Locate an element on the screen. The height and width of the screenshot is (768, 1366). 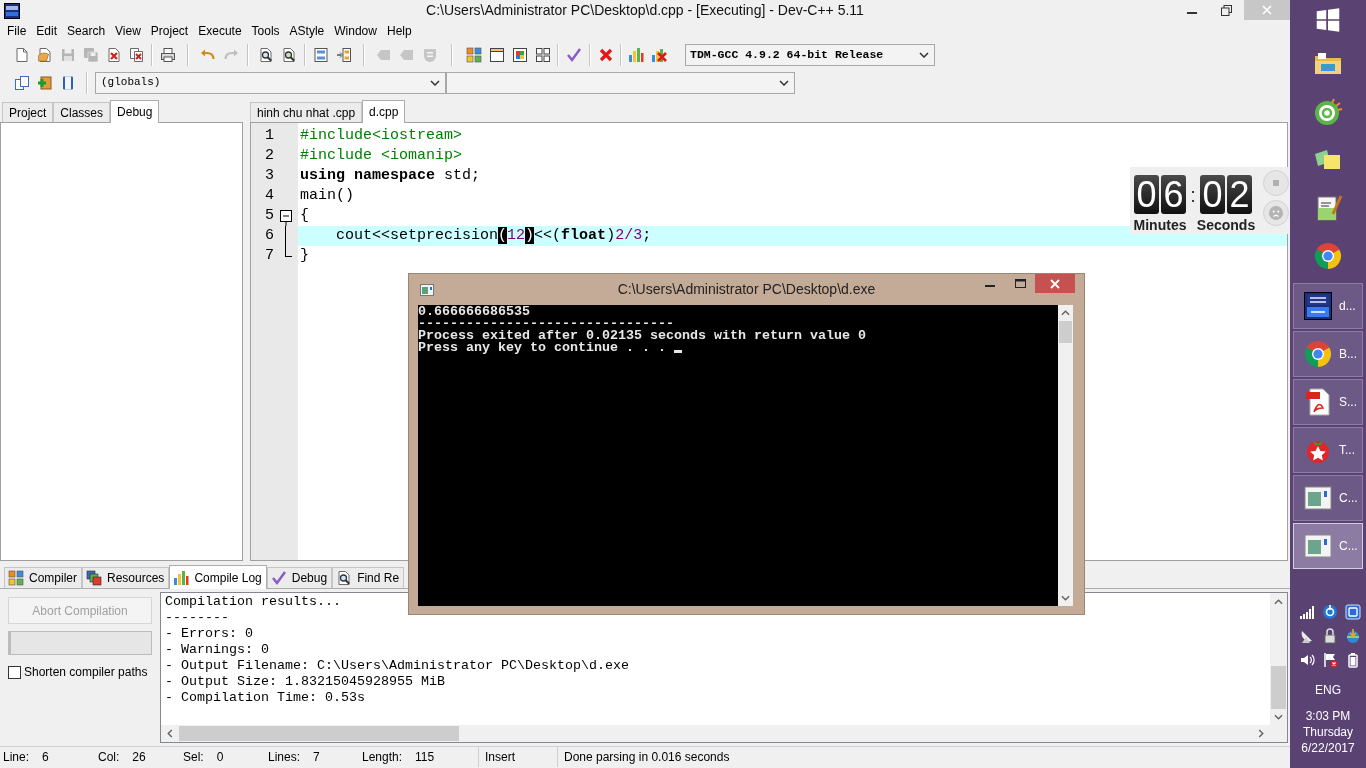
status-value: 26 is located at coordinates (139, 757).